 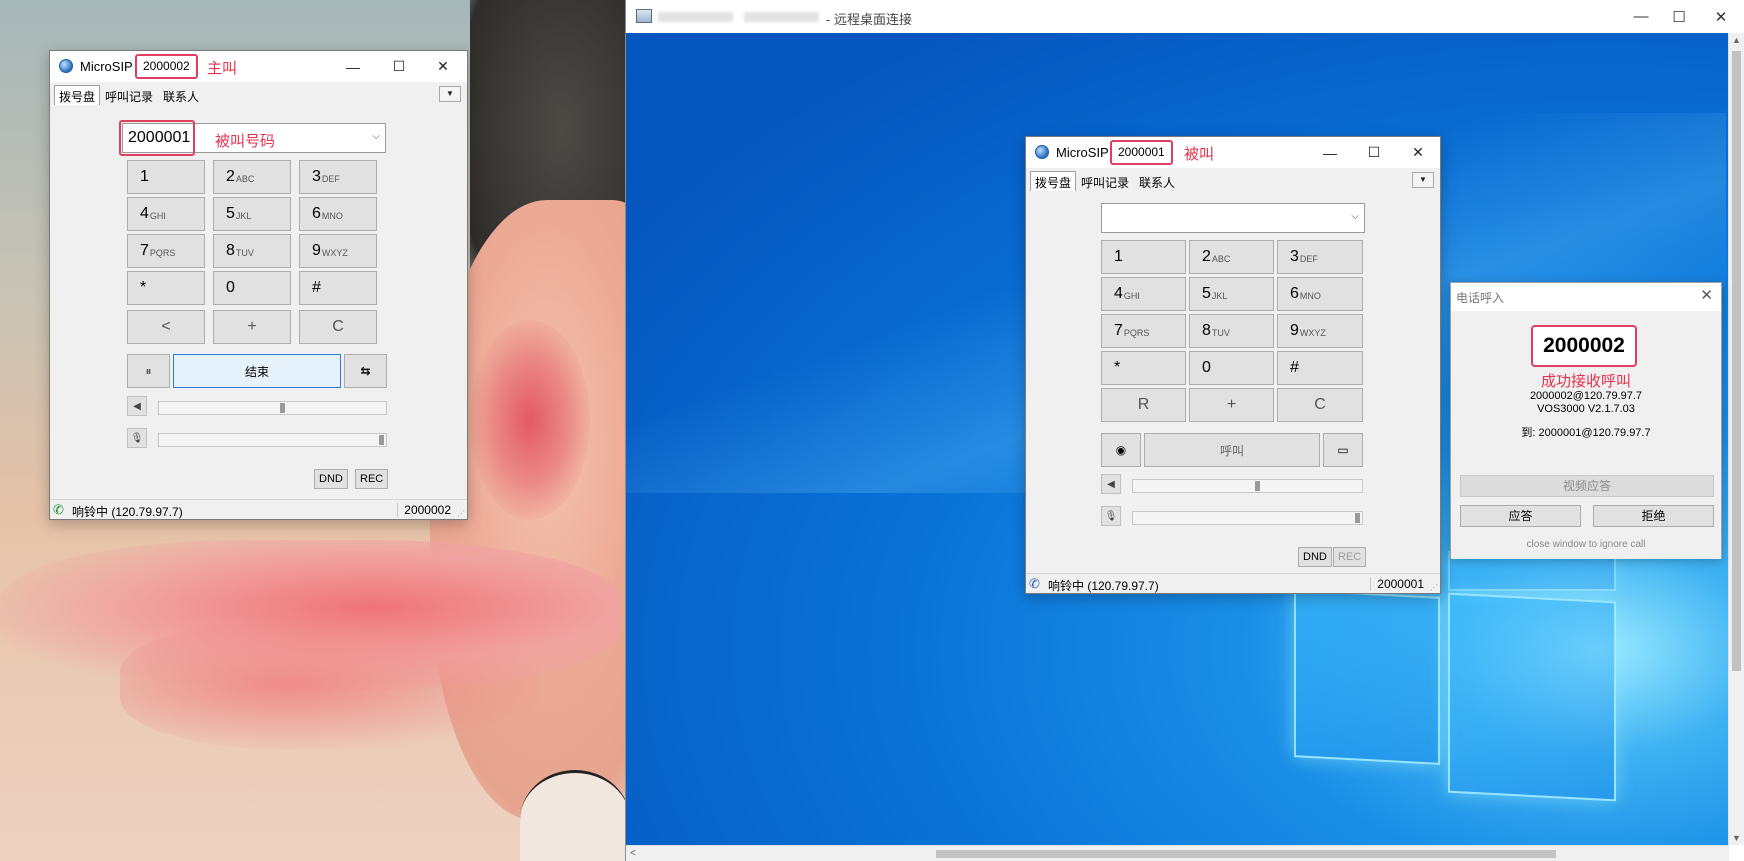 What do you see at coordinates (1143, 405) in the screenshot?
I see `redial-button: R` at bounding box center [1143, 405].